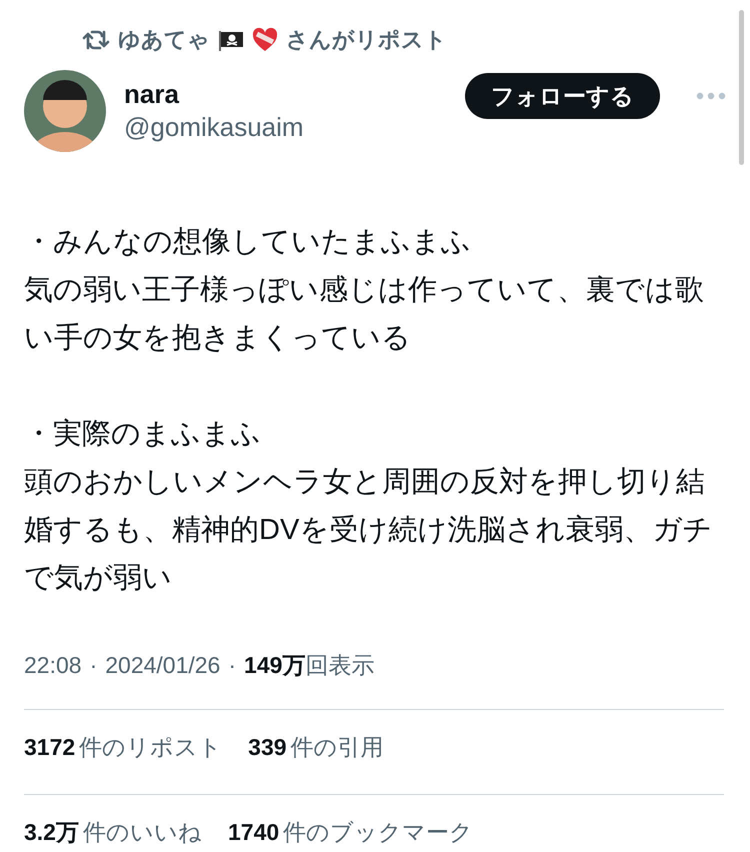  Describe the element at coordinates (53, 665) in the screenshot. I see `post-time: 22:08` at that location.